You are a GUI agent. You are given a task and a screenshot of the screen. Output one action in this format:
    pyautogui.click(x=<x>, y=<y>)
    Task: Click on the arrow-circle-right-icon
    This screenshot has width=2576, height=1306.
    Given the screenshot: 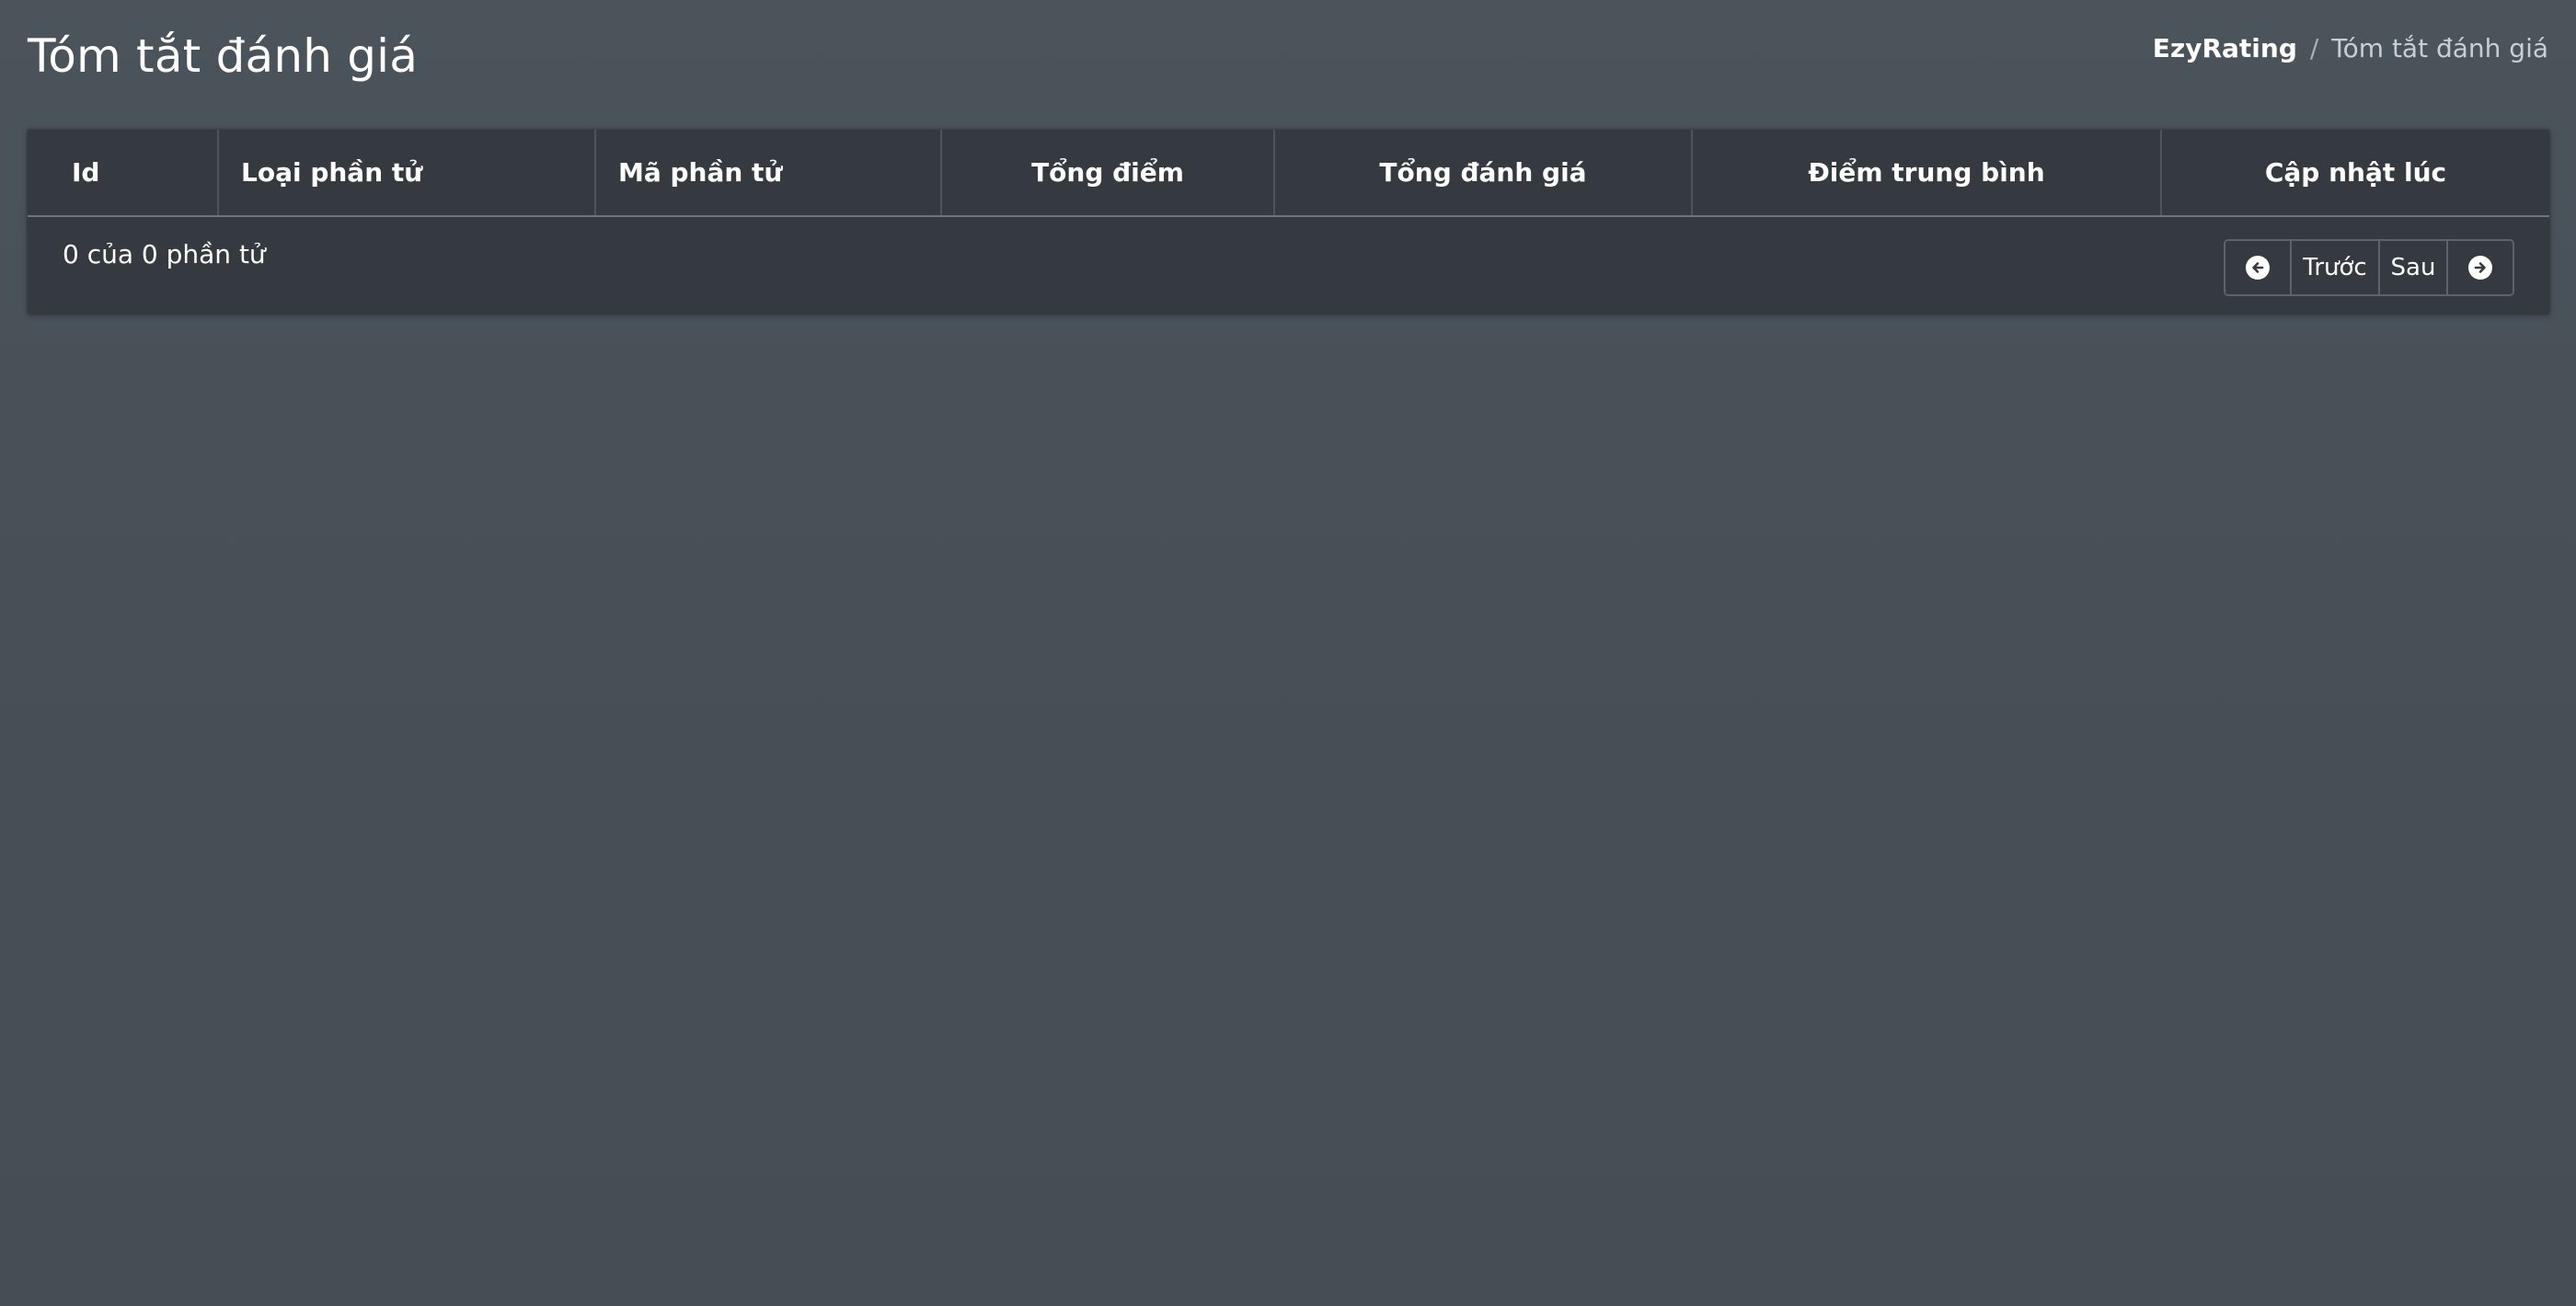 What is the action you would take?
    pyautogui.click(x=2480, y=268)
    